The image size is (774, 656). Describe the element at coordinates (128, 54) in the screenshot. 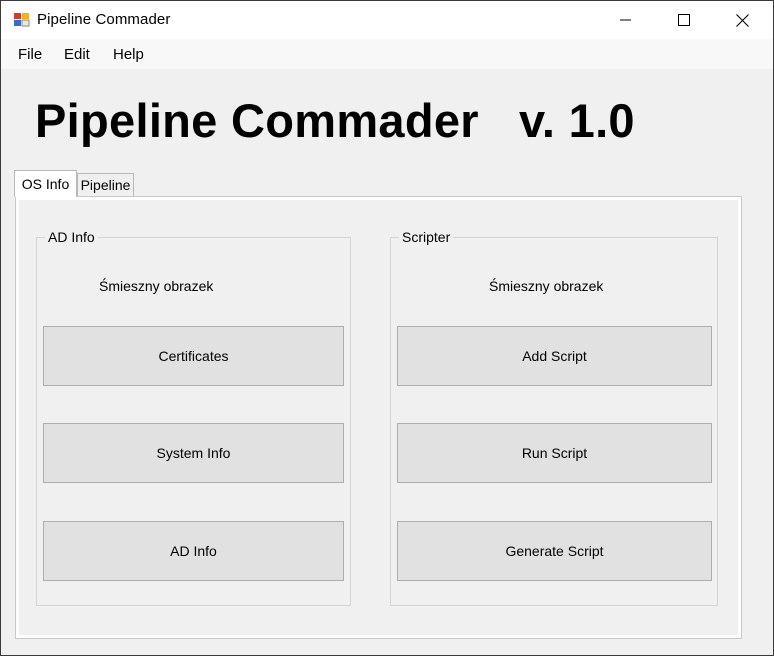

I see `menu-help: Help` at that location.